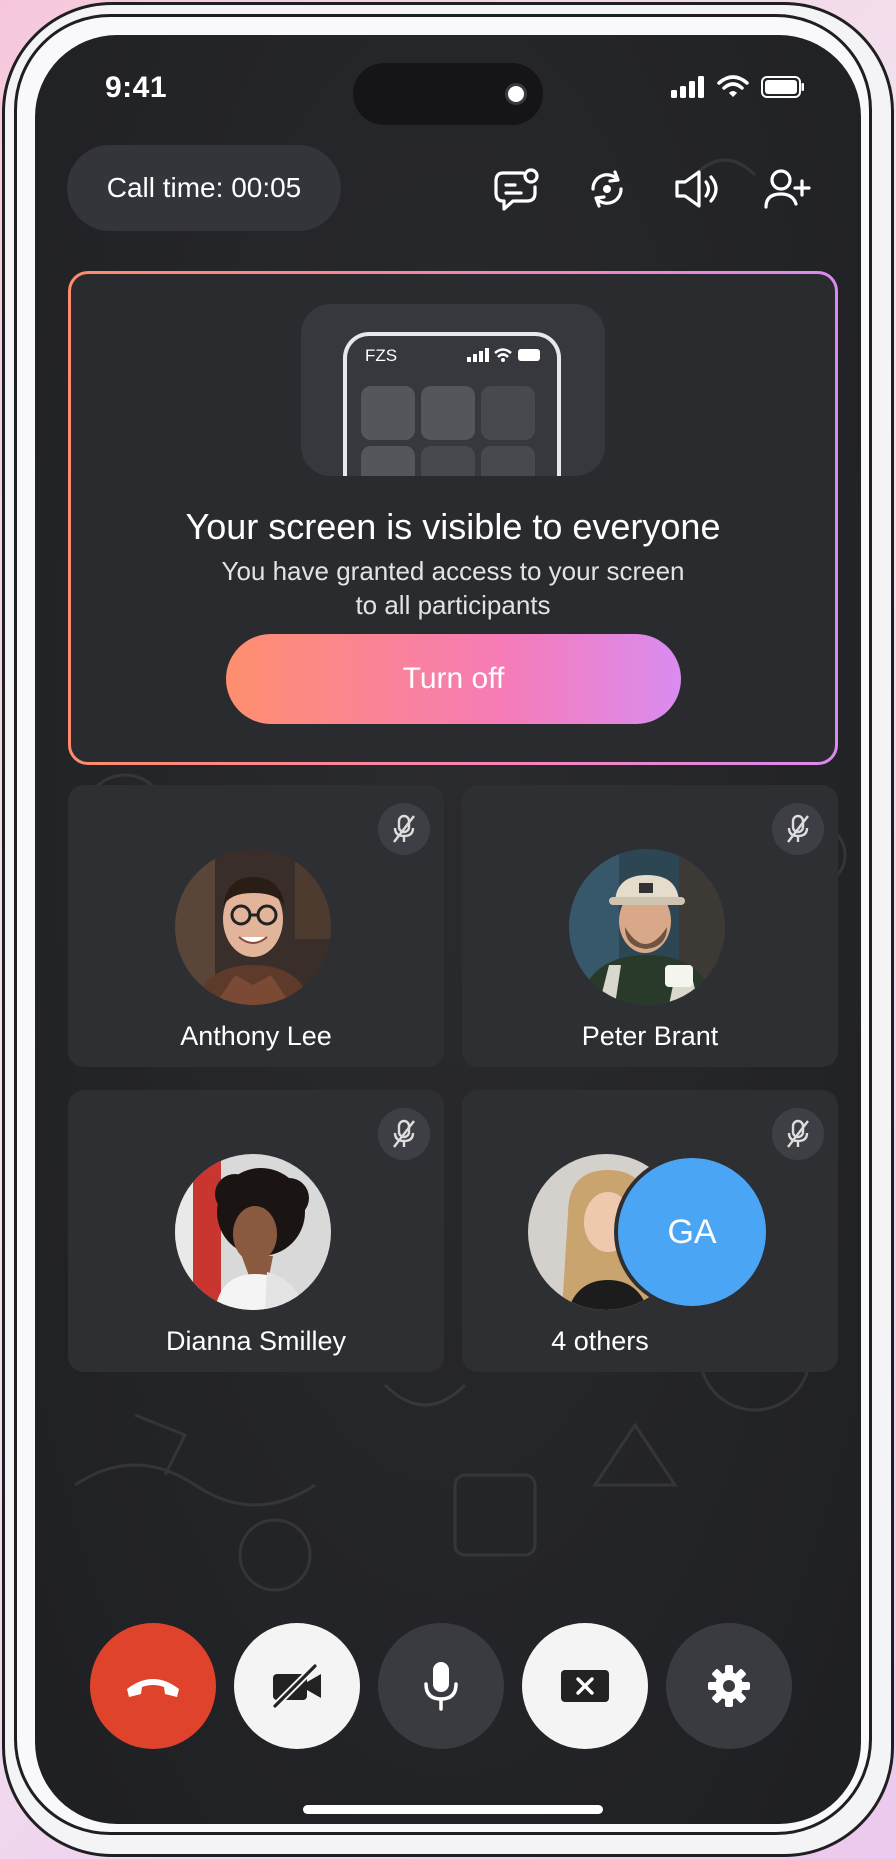  I want to click on top-actions, so click(652, 189).